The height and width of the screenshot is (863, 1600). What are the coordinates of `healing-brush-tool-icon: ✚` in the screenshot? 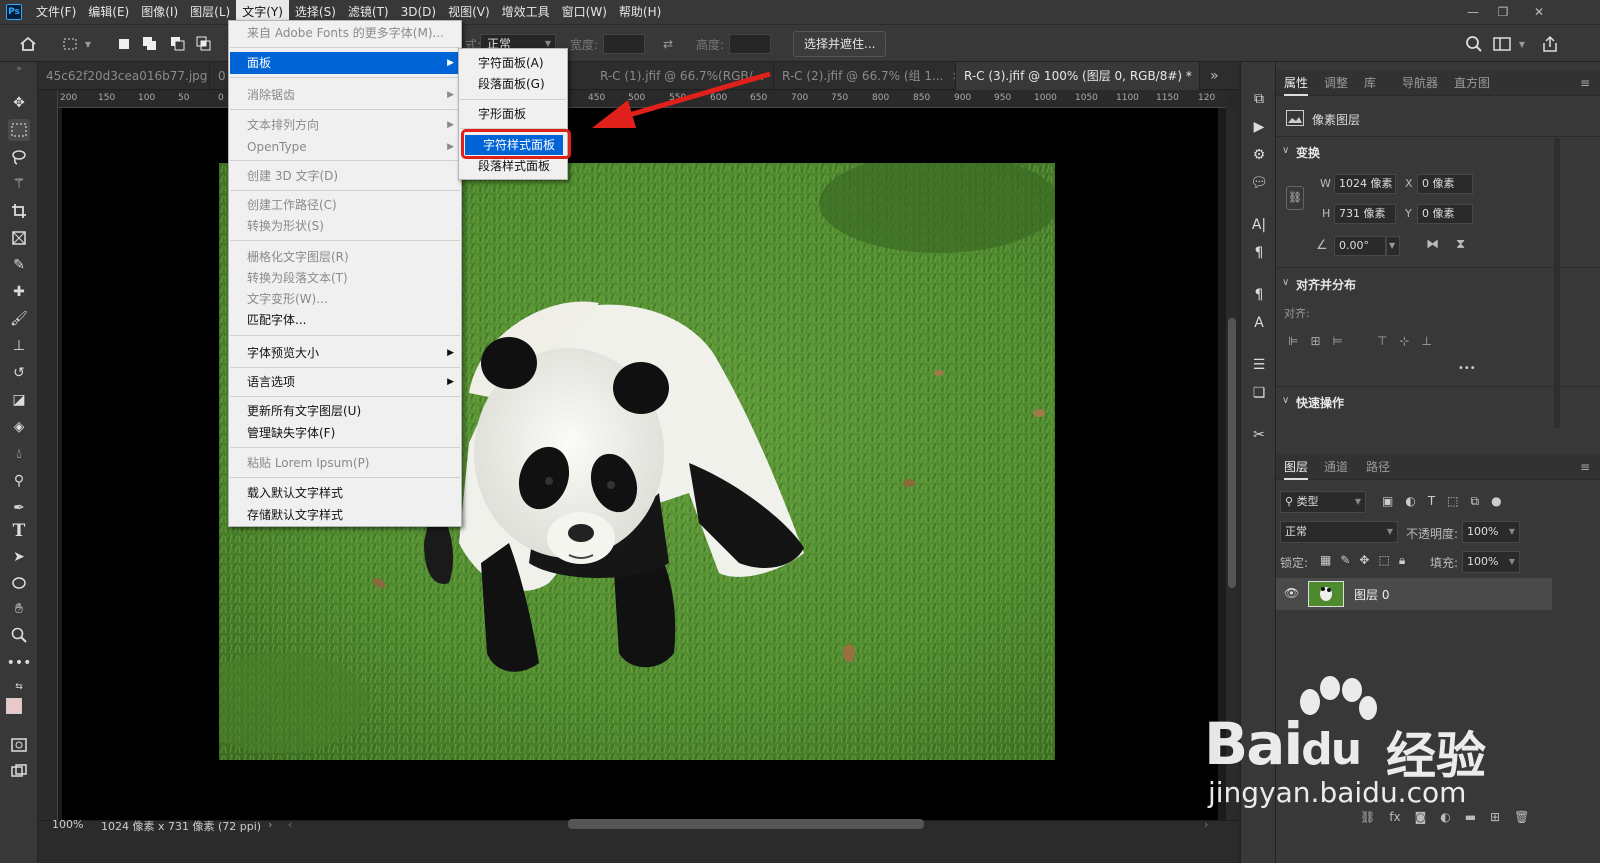 It's located at (19, 292).